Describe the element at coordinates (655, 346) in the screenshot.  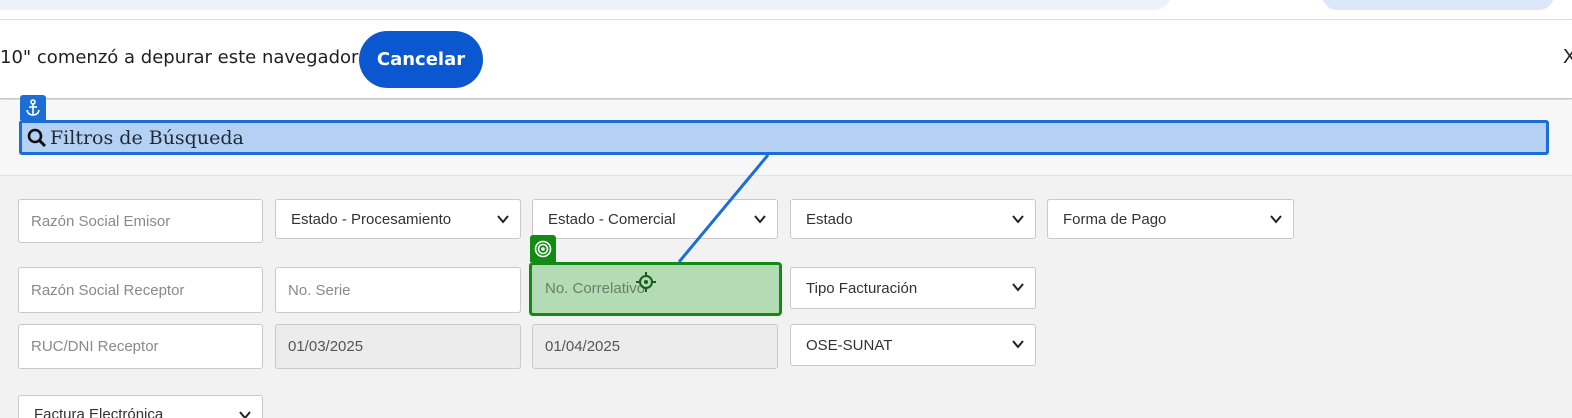
I see `fecha-hasta-input: 01/04/2025` at that location.